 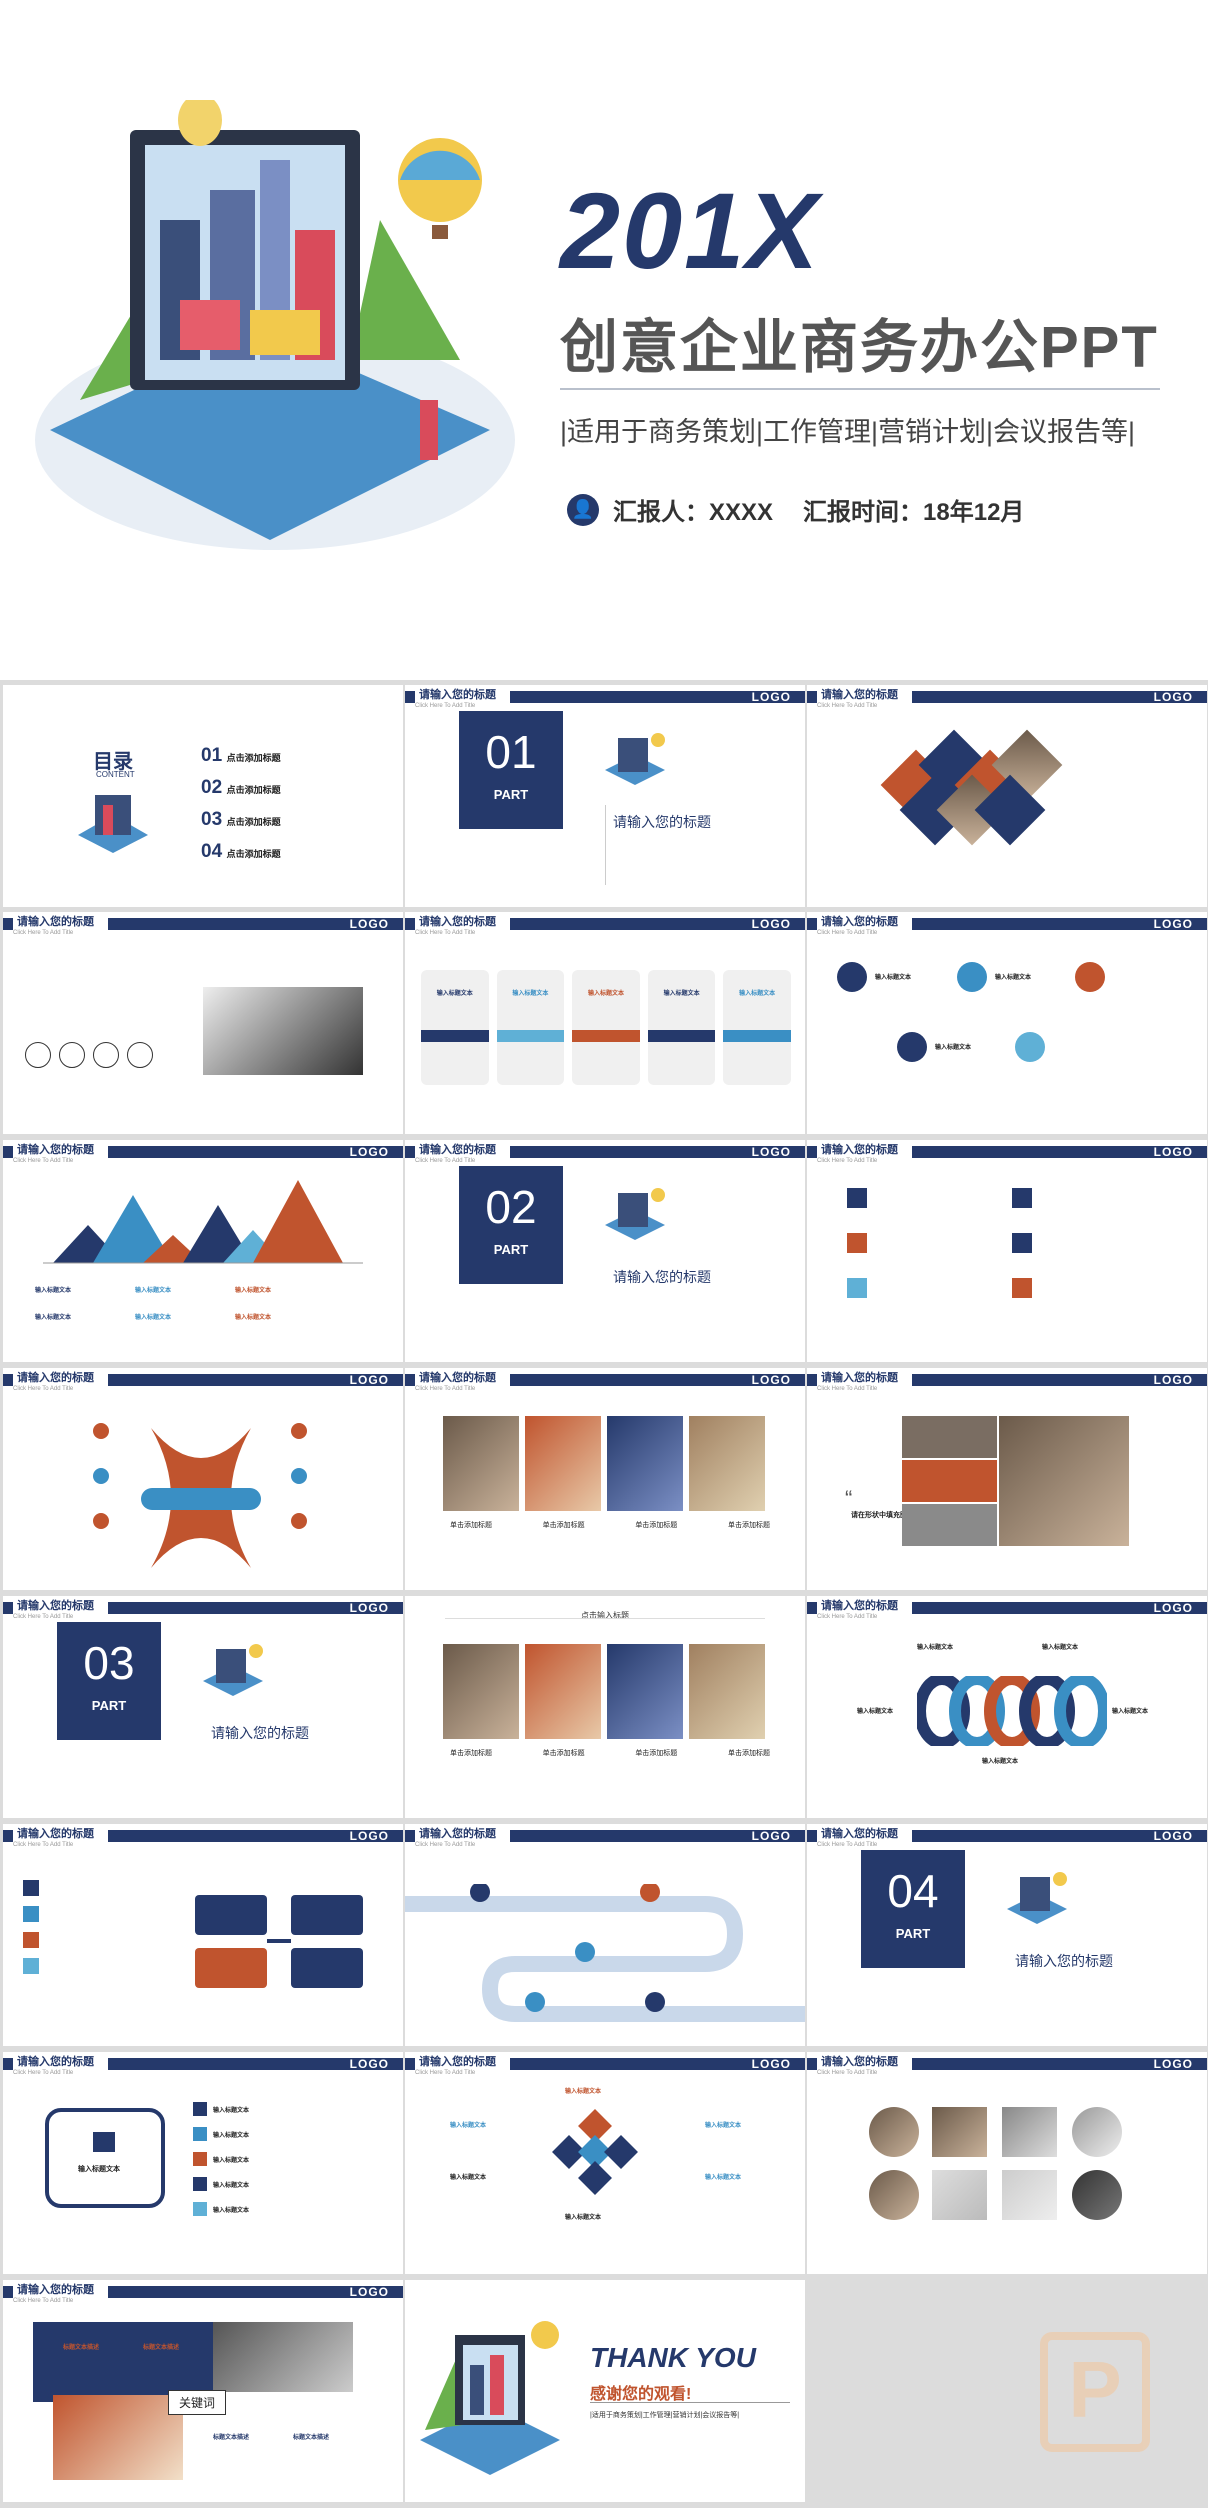 I want to click on mail-icon, so click(x=31, y=1940).